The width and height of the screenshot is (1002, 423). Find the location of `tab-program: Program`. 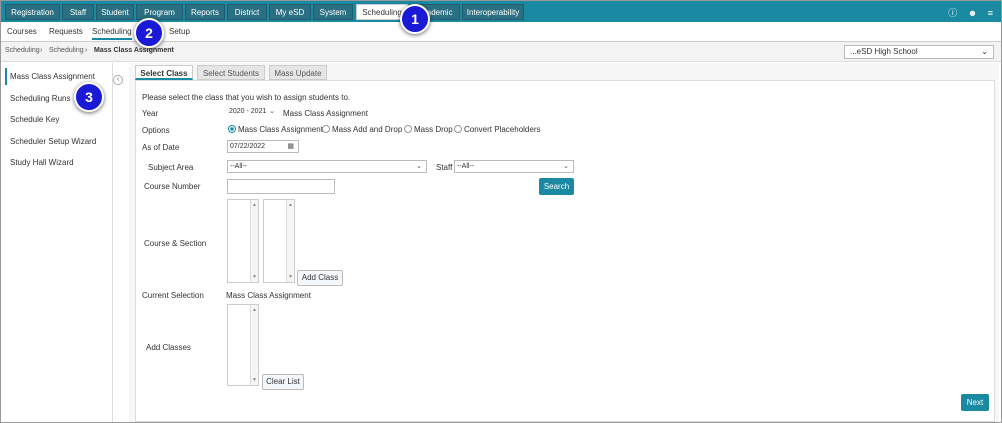

tab-program: Program is located at coordinates (159, 12).